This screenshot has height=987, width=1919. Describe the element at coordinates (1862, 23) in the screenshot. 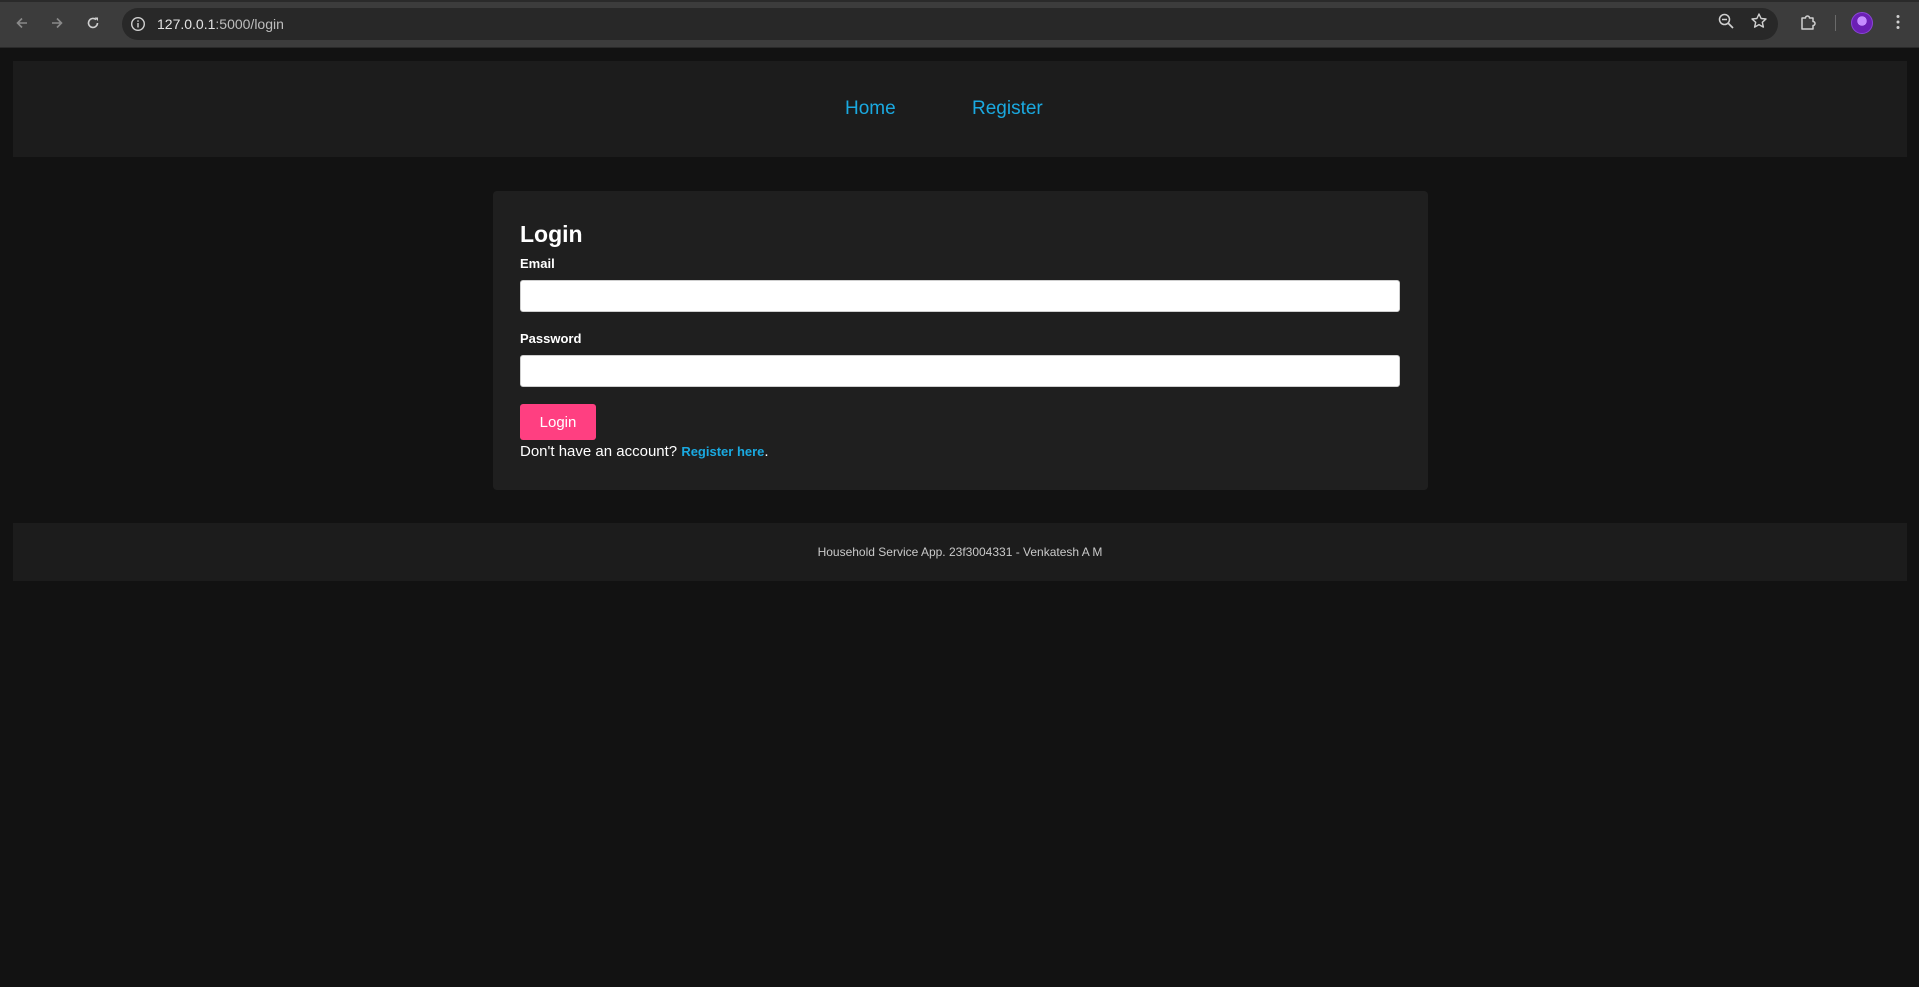

I see `profile-avatar` at that location.